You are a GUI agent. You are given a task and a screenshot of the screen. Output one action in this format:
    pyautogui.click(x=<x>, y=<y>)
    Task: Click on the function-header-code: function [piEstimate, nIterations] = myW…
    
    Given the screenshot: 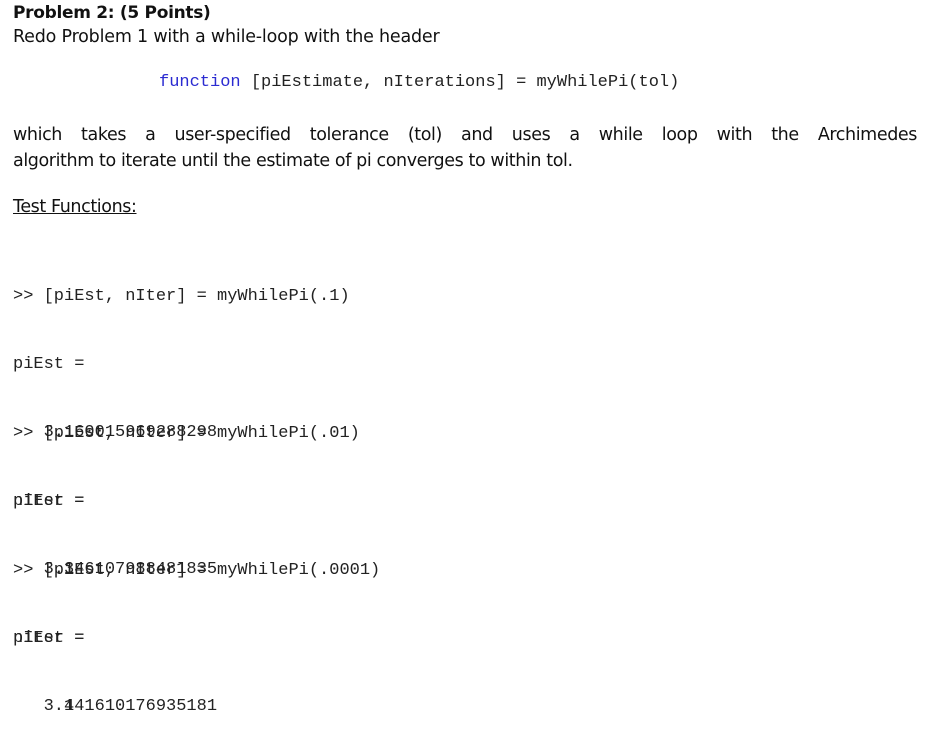 What is the action you would take?
    pyautogui.click(x=419, y=82)
    